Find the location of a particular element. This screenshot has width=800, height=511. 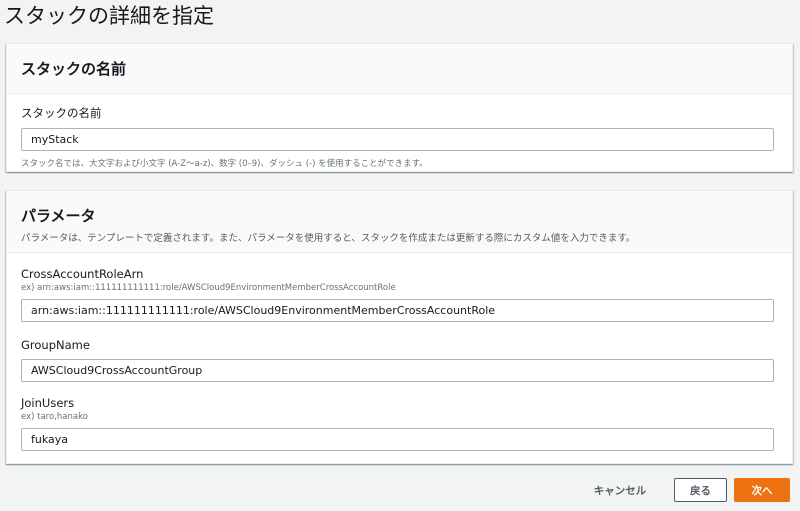

next-button: 次へ is located at coordinates (762, 490).